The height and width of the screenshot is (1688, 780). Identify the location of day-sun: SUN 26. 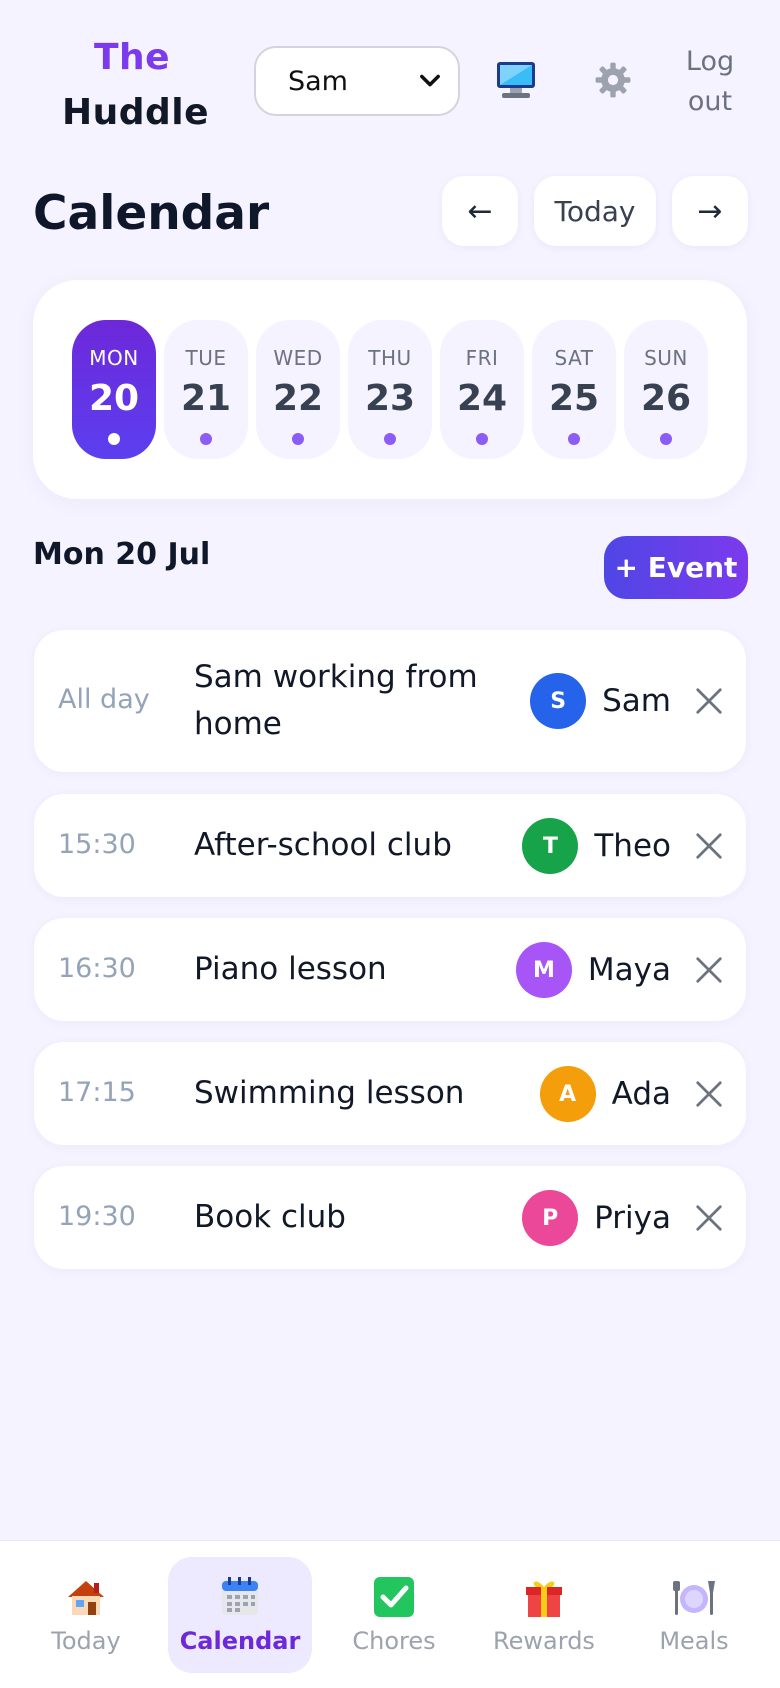
(666, 389).